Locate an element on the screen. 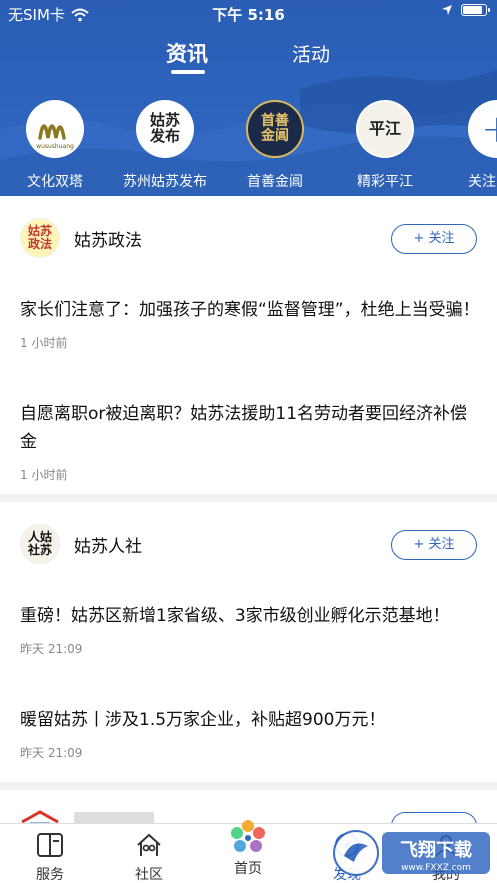 This screenshot has width=497, height=883. article-title: 自愿离职or被迫离职？姑苏法援助11名劳动者要回经济补偿金 is located at coordinates (244, 428).